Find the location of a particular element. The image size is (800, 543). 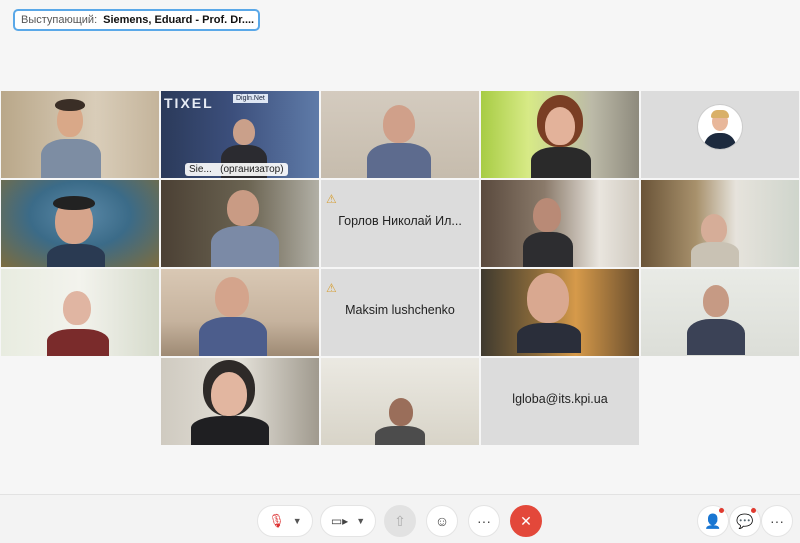

leave-meeting-button: ✕ is located at coordinates (526, 521).